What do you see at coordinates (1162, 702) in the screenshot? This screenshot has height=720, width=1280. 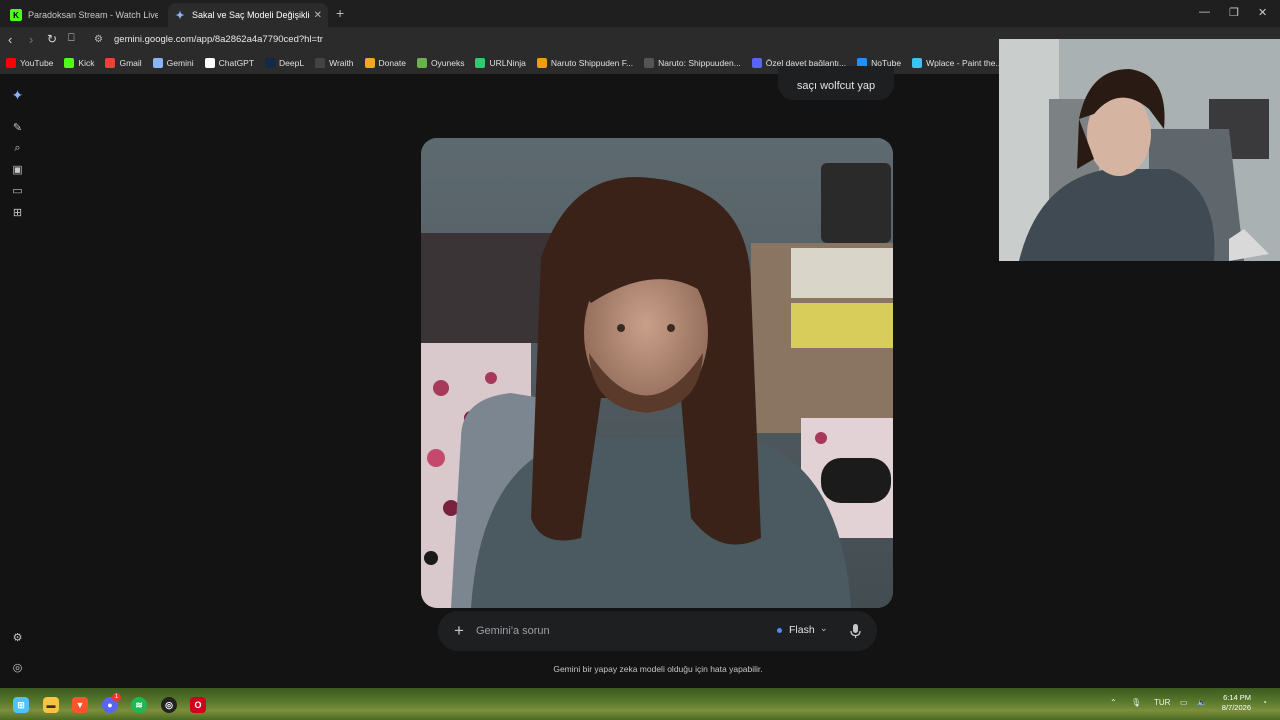 I see `language-indicator: TUR` at bounding box center [1162, 702].